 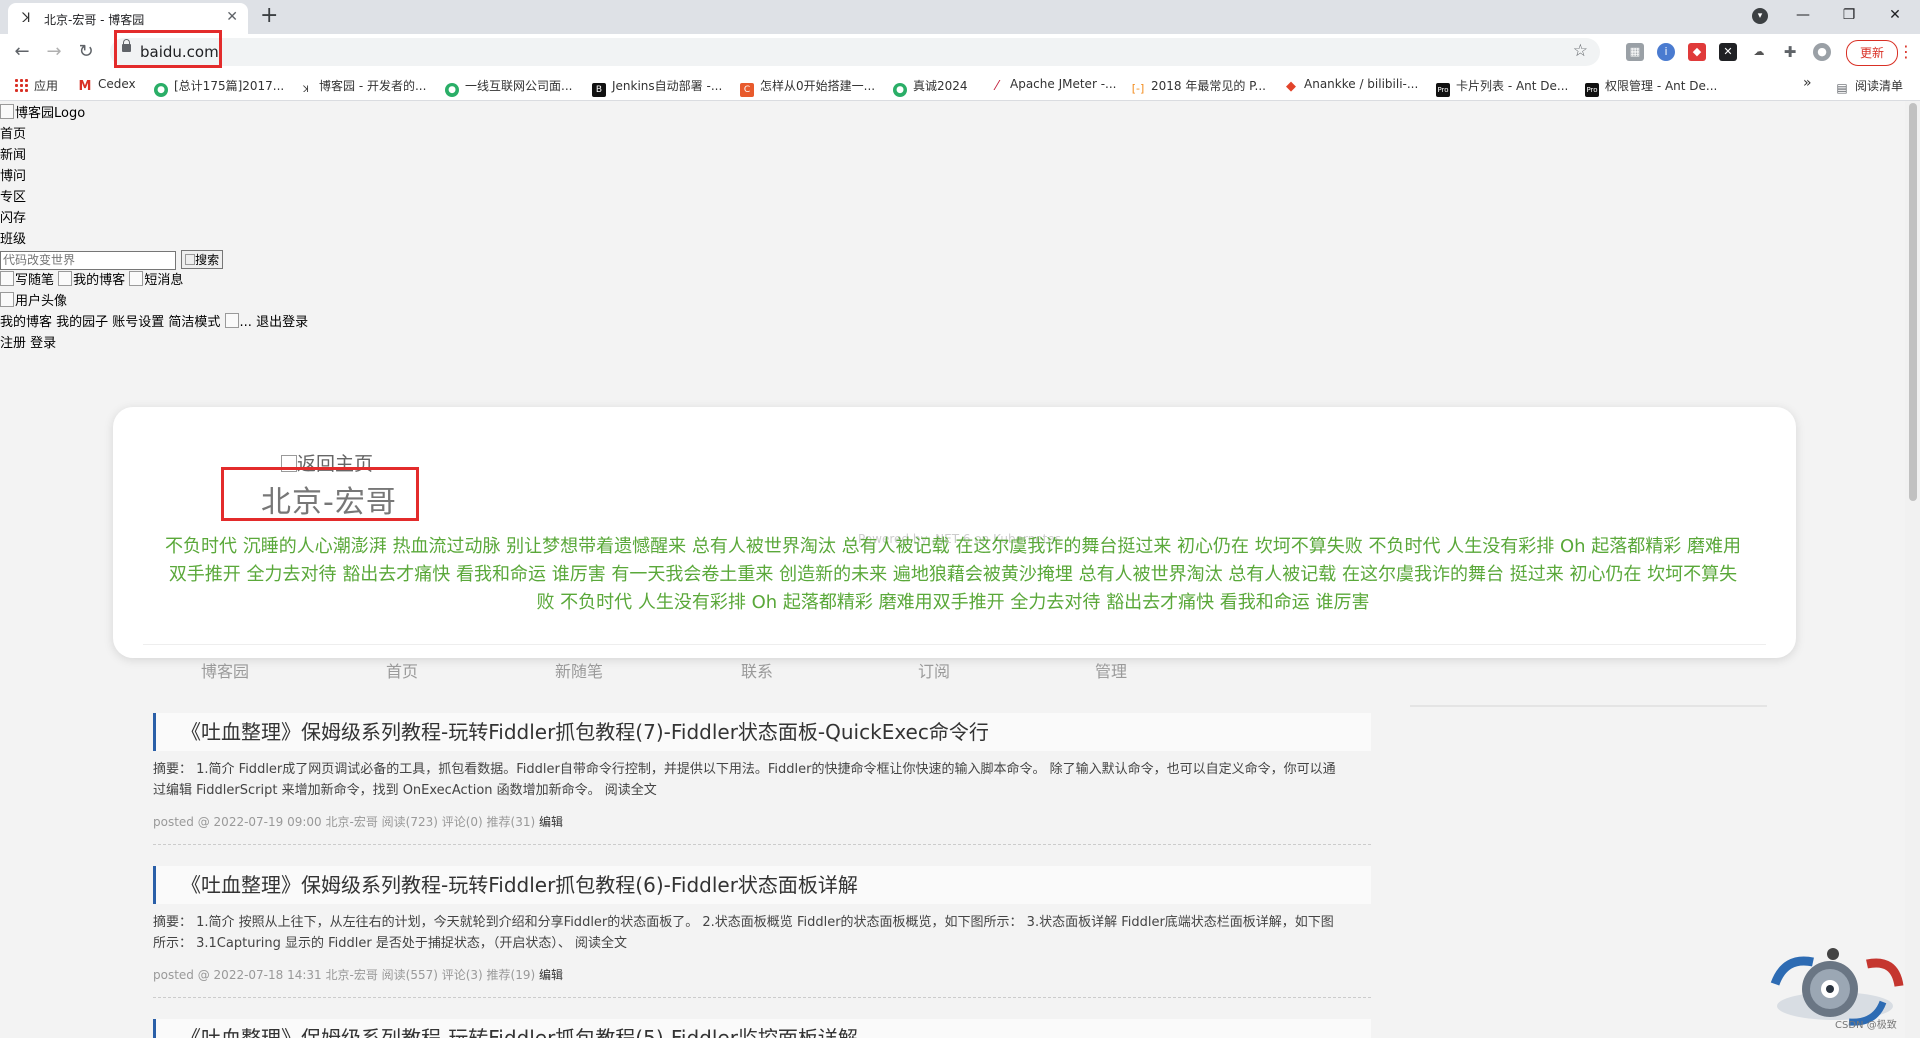 What do you see at coordinates (154, 322) in the screenshot?
I see `user-menu: 我的博客 我的园子 账号设置 简洁模式 ... 退出登录` at bounding box center [154, 322].